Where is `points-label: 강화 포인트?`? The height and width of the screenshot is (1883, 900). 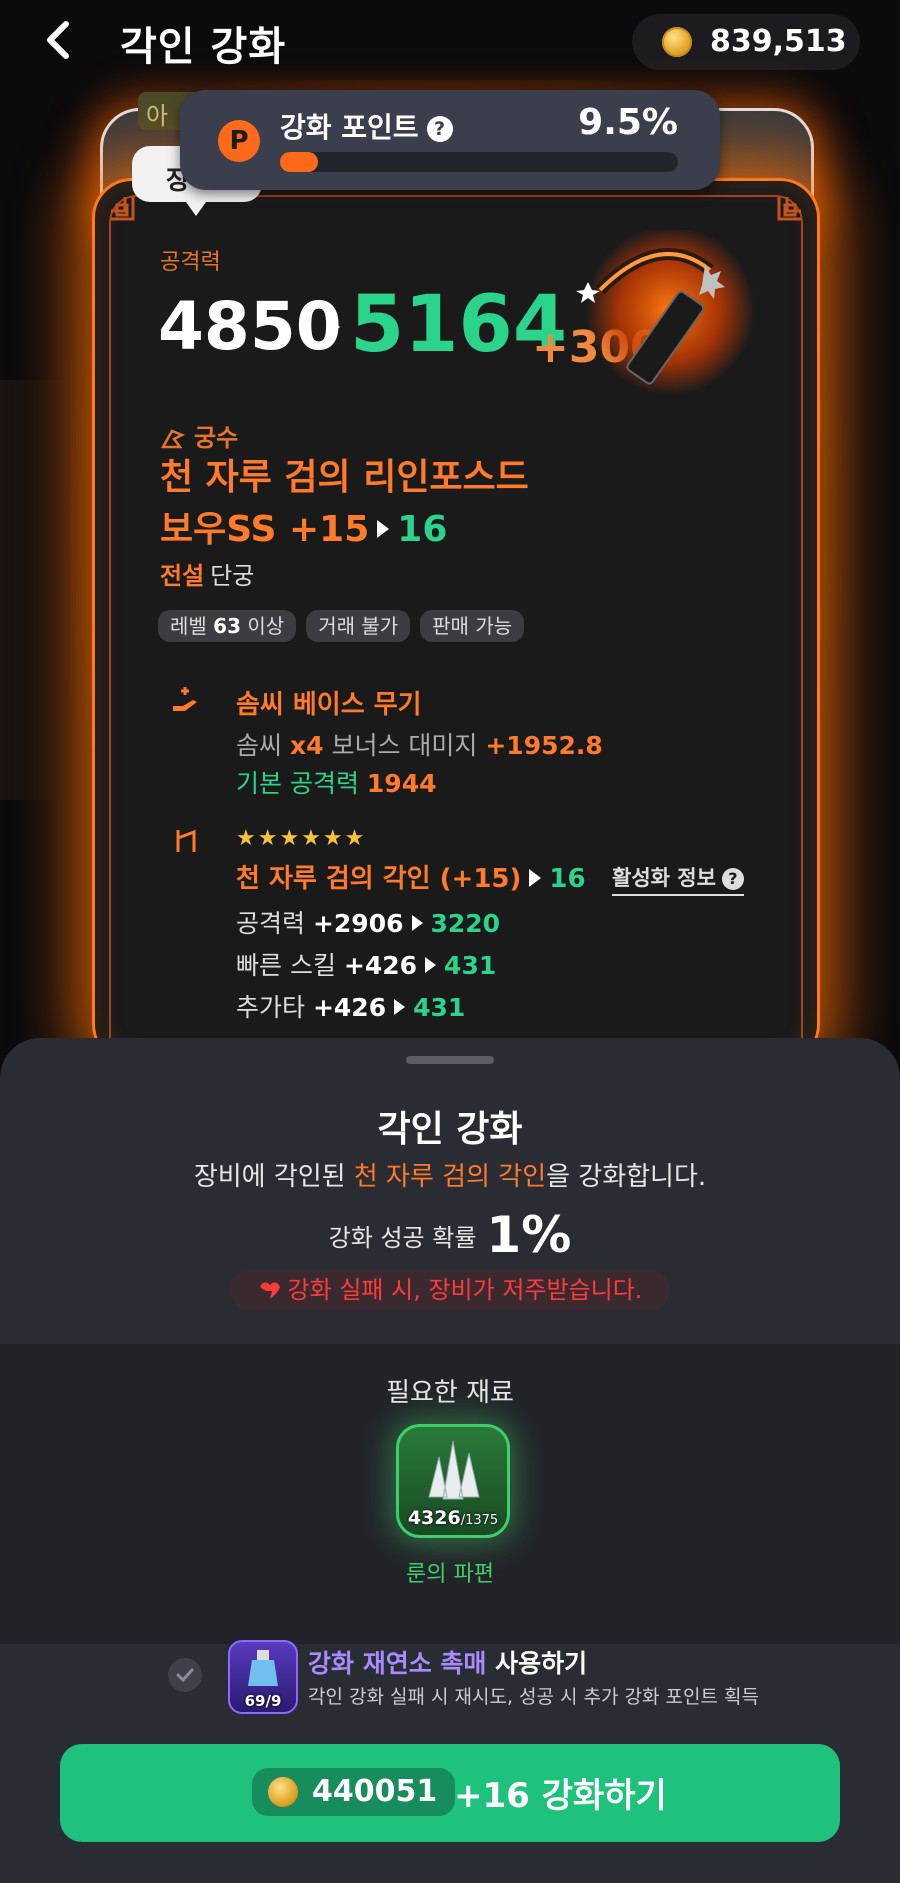
points-label: 강화 포인트? is located at coordinates (366, 126).